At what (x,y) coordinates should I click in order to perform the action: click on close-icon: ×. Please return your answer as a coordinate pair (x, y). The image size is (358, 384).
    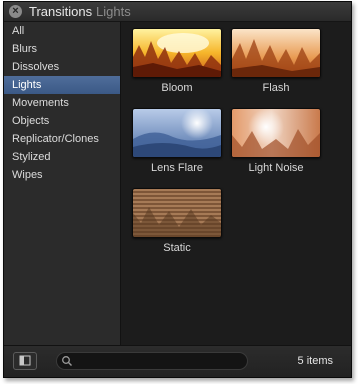
    Looking at the image, I should click on (15, 11).